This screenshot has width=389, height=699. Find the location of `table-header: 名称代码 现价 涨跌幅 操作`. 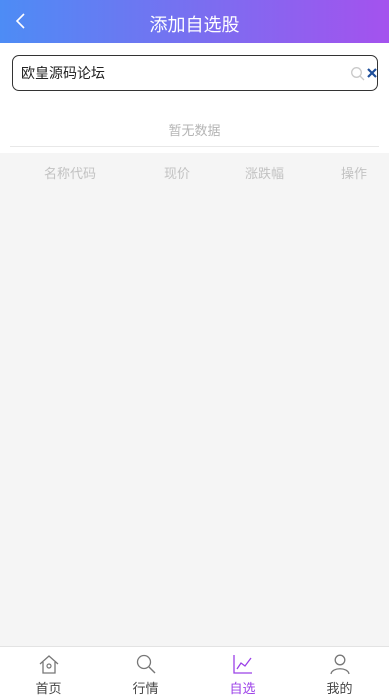

table-header: 名称代码 现价 涨跌幅 操作 is located at coordinates (194, 173).